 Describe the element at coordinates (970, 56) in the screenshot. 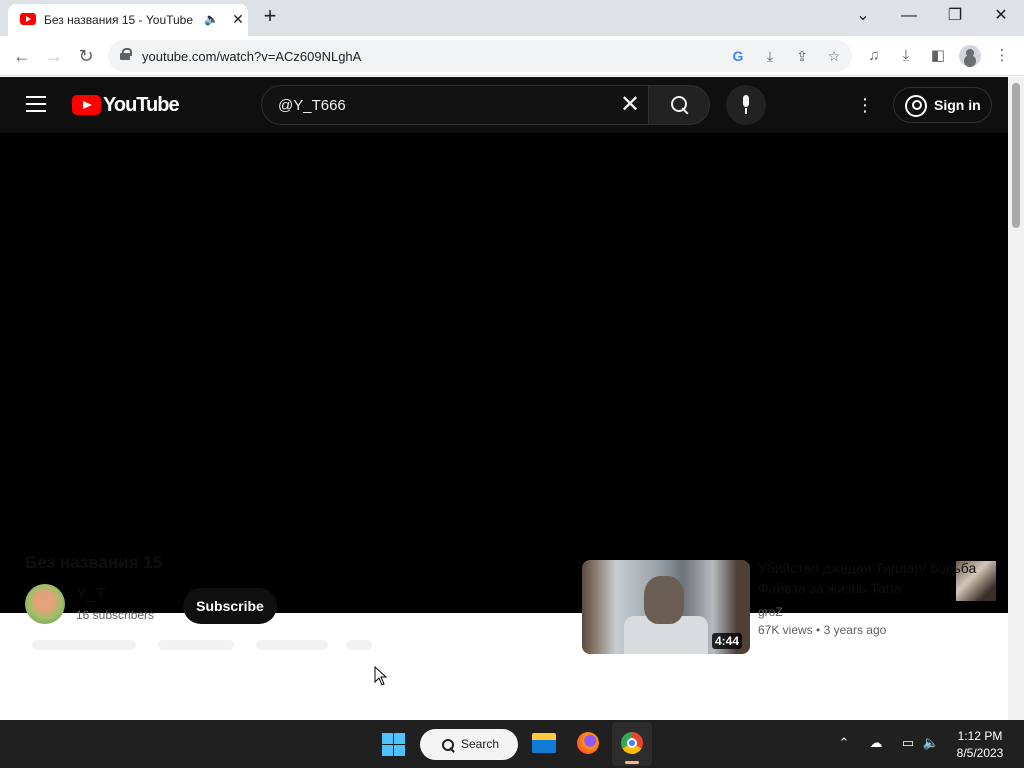

I see `profile-avatar-icon` at that location.